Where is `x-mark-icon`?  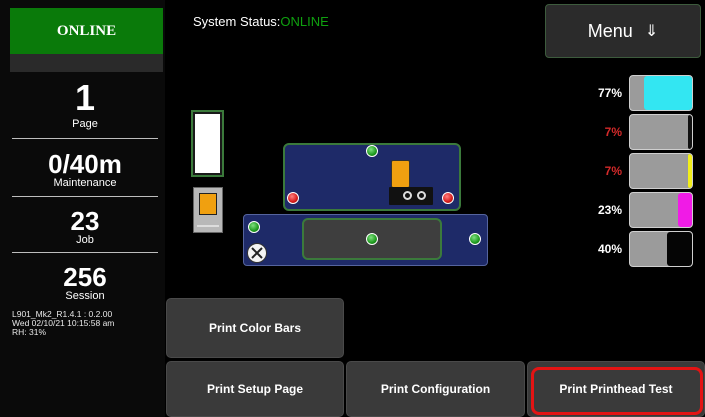
x-mark-icon is located at coordinates (257, 253).